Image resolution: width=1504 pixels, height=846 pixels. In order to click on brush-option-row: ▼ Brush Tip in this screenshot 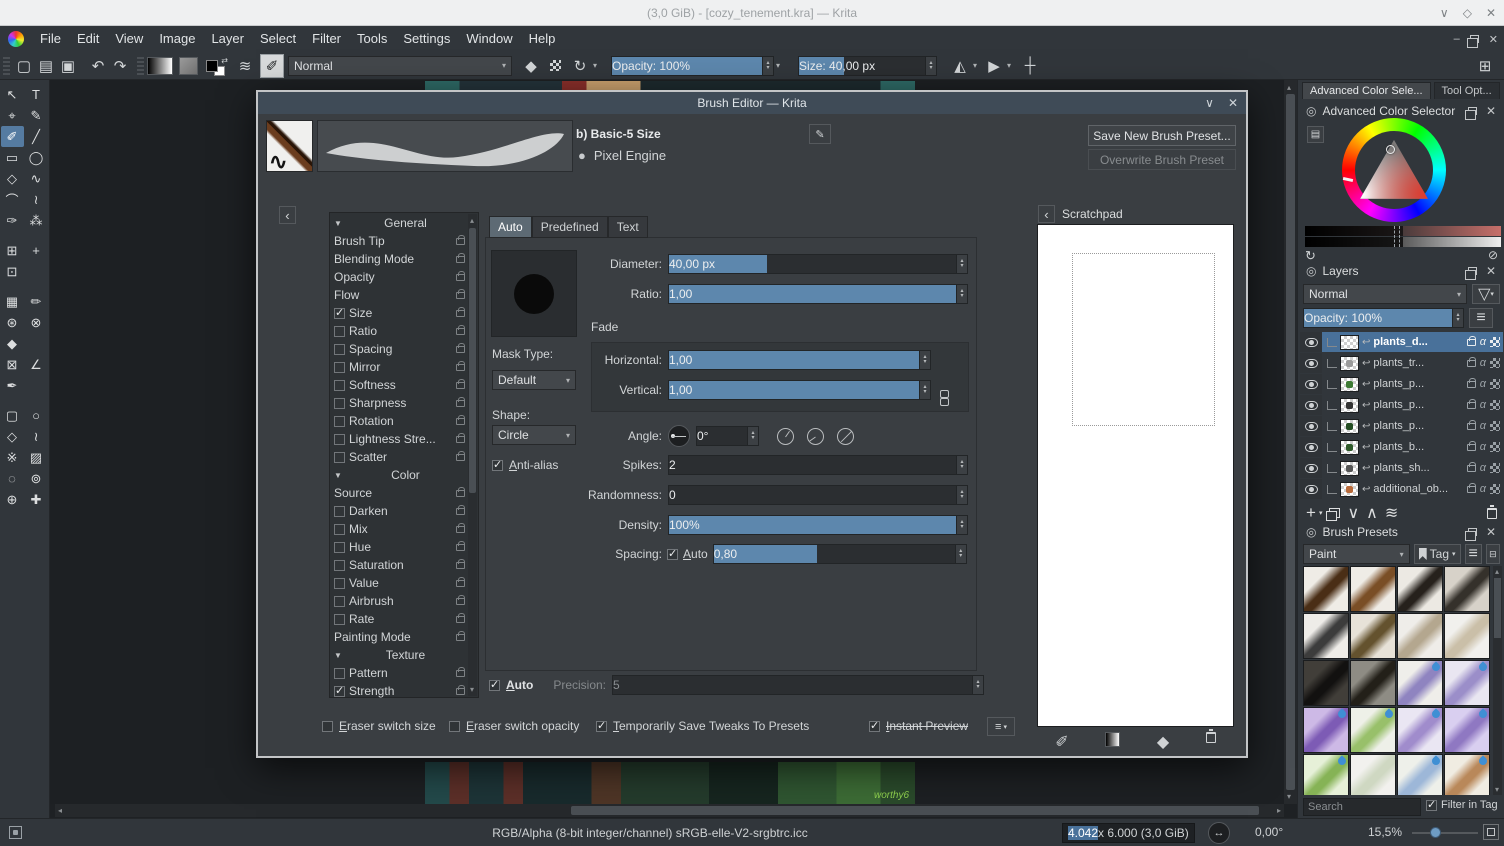, I will do `click(399, 241)`.